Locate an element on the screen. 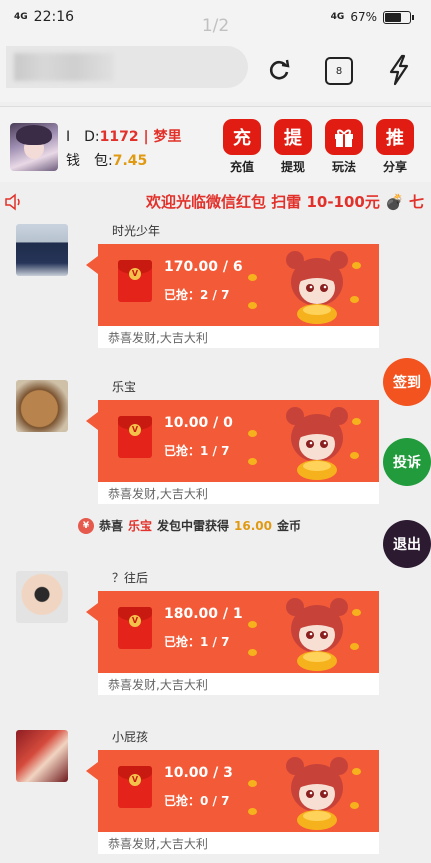  red-packet: 180.00 / 1 已抢：1 / 7 is located at coordinates (232, 632).